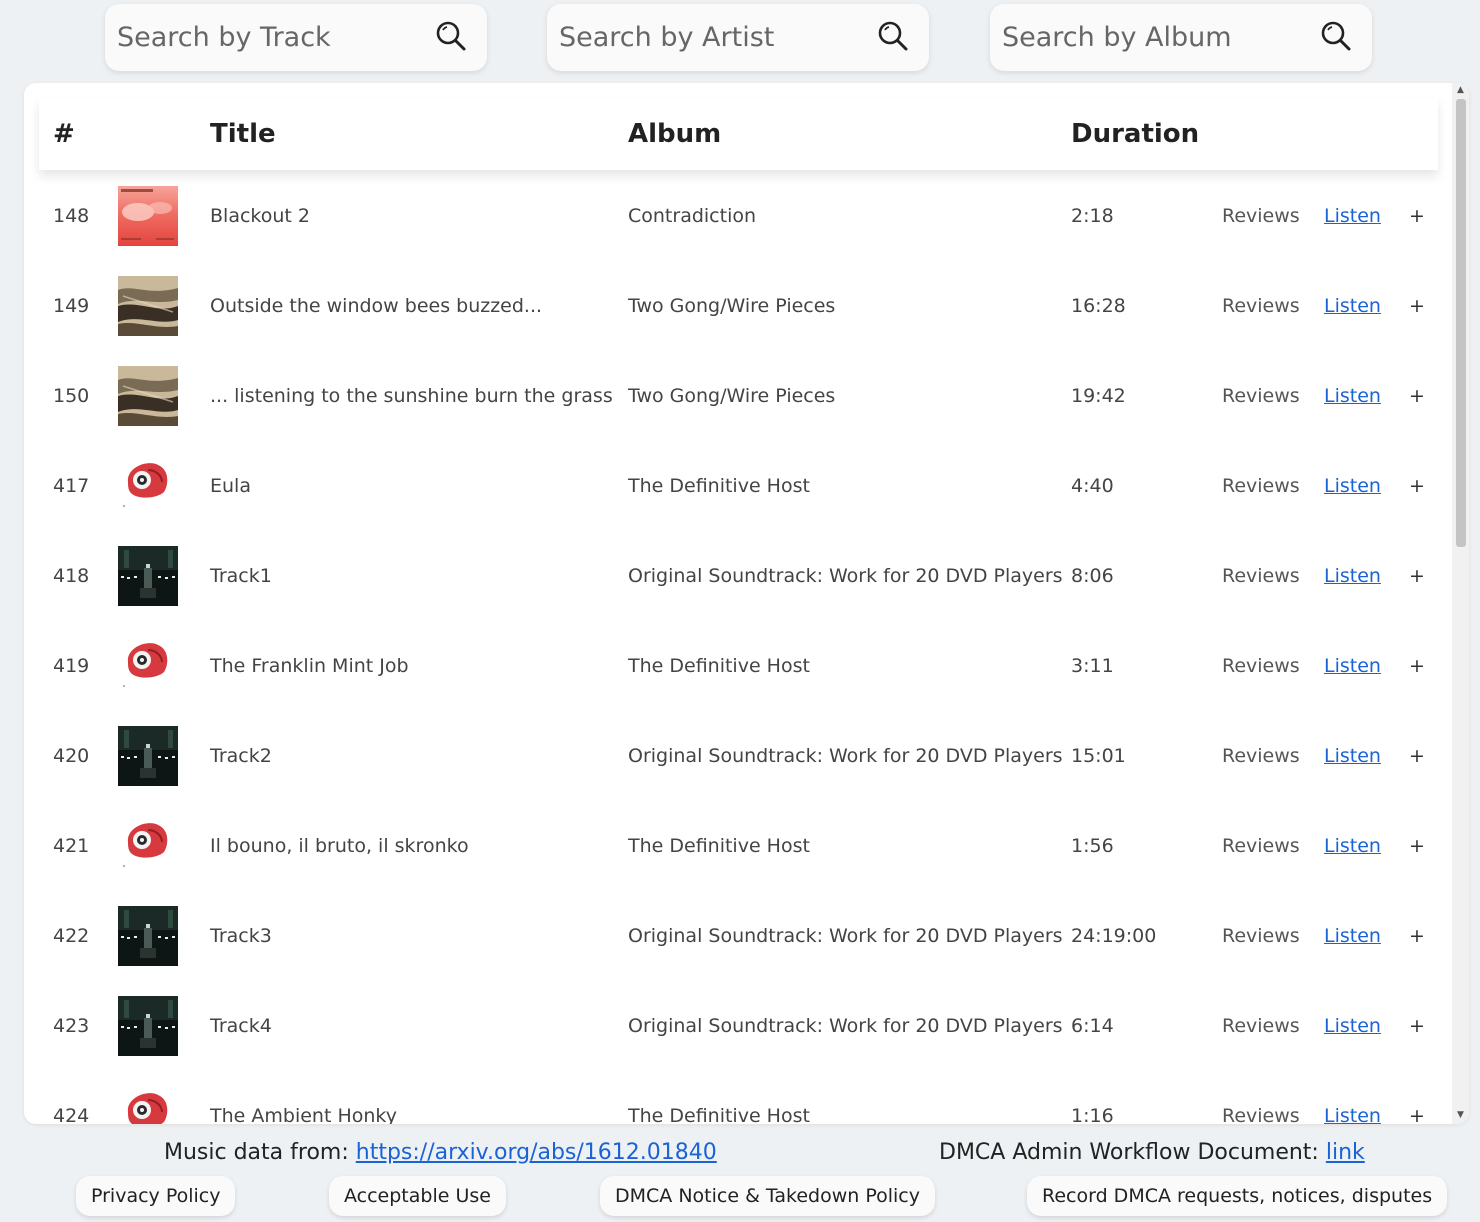 The height and width of the screenshot is (1222, 1480). Describe the element at coordinates (71, 306) in the screenshot. I see `track-number: 149` at that location.